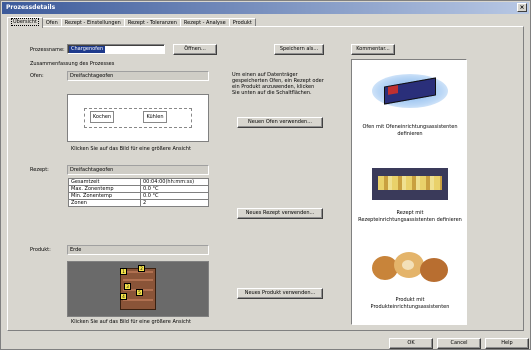  What do you see at coordinates (123, 271) in the screenshot?
I see `marker-1: 1` at bounding box center [123, 271].